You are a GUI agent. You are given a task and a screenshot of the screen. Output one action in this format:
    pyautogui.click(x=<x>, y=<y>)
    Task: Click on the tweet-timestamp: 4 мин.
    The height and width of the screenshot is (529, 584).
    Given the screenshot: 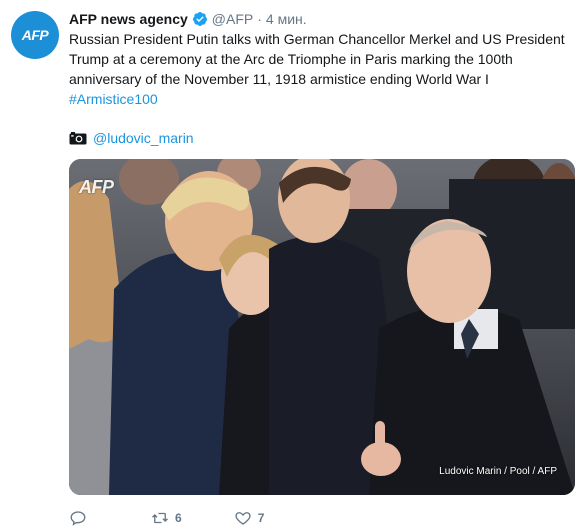 What is the action you would take?
    pyautogui.click(x=286, y=19)
    